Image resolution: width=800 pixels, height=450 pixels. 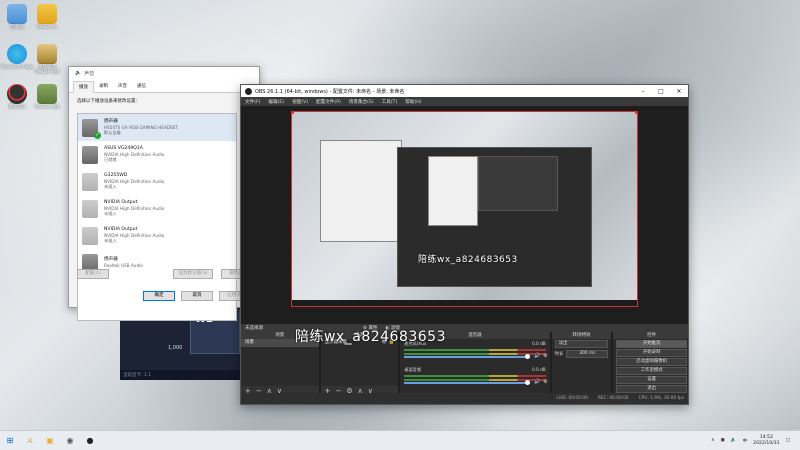 I want to click on clock: 14:52 2022/10/31, so click(x=766, y=441).